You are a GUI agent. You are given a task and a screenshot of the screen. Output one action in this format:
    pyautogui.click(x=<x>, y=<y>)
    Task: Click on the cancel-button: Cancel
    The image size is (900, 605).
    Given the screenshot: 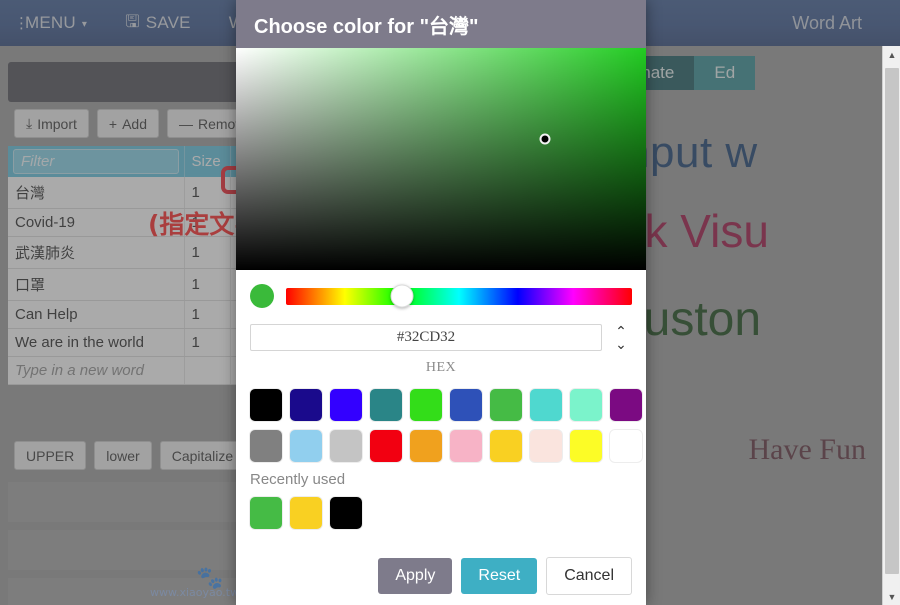 What is the action you would take?
    pyautogui.click(x=589, y=576)
    